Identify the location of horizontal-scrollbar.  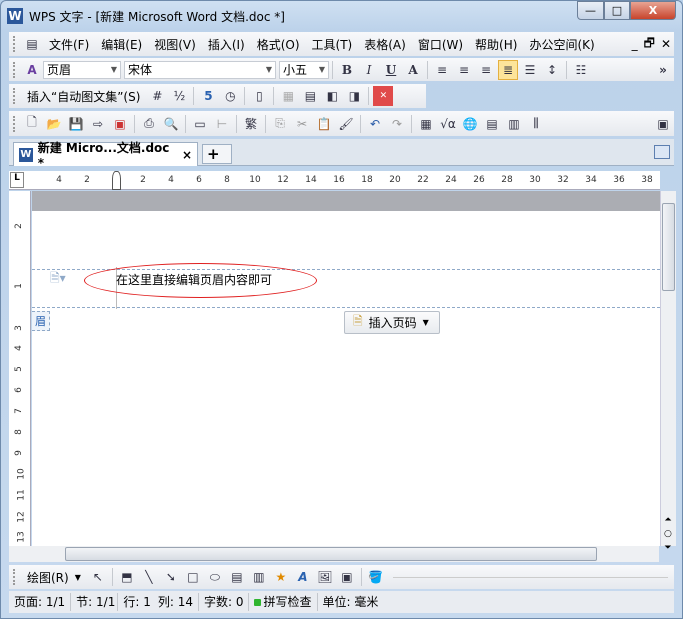
(334, 554).